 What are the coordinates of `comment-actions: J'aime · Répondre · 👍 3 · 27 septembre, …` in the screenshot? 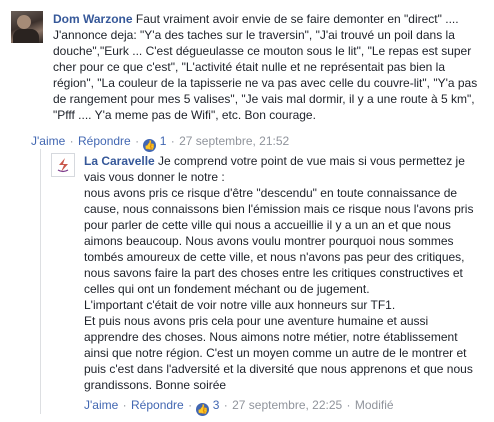 It's located at (239, 406).